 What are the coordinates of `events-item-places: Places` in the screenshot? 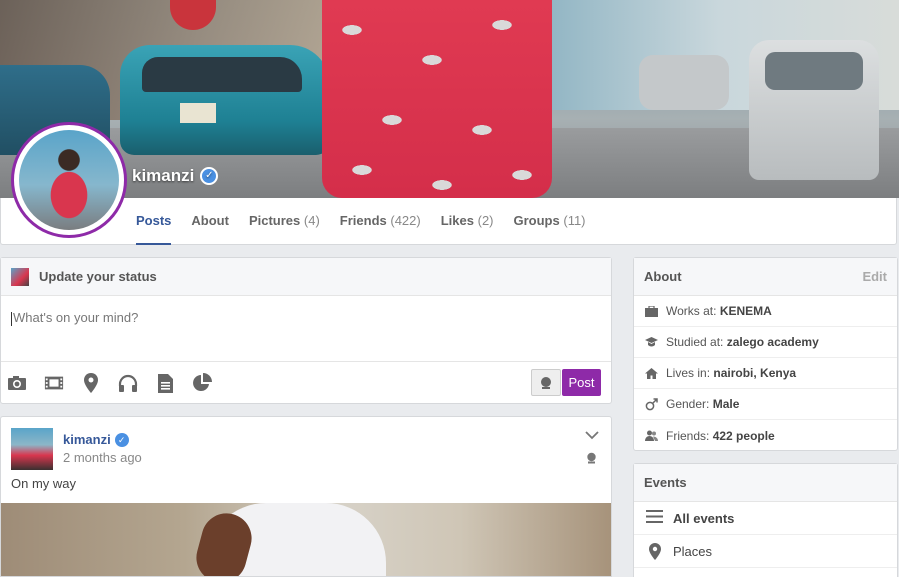 It's located at (765, 551).